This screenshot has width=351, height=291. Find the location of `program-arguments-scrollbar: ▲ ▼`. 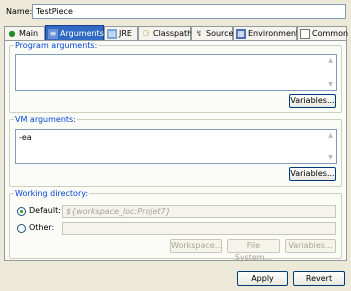

program-arguments-scrollbar: ▲ ▼ is located at coordinates (330, 72).